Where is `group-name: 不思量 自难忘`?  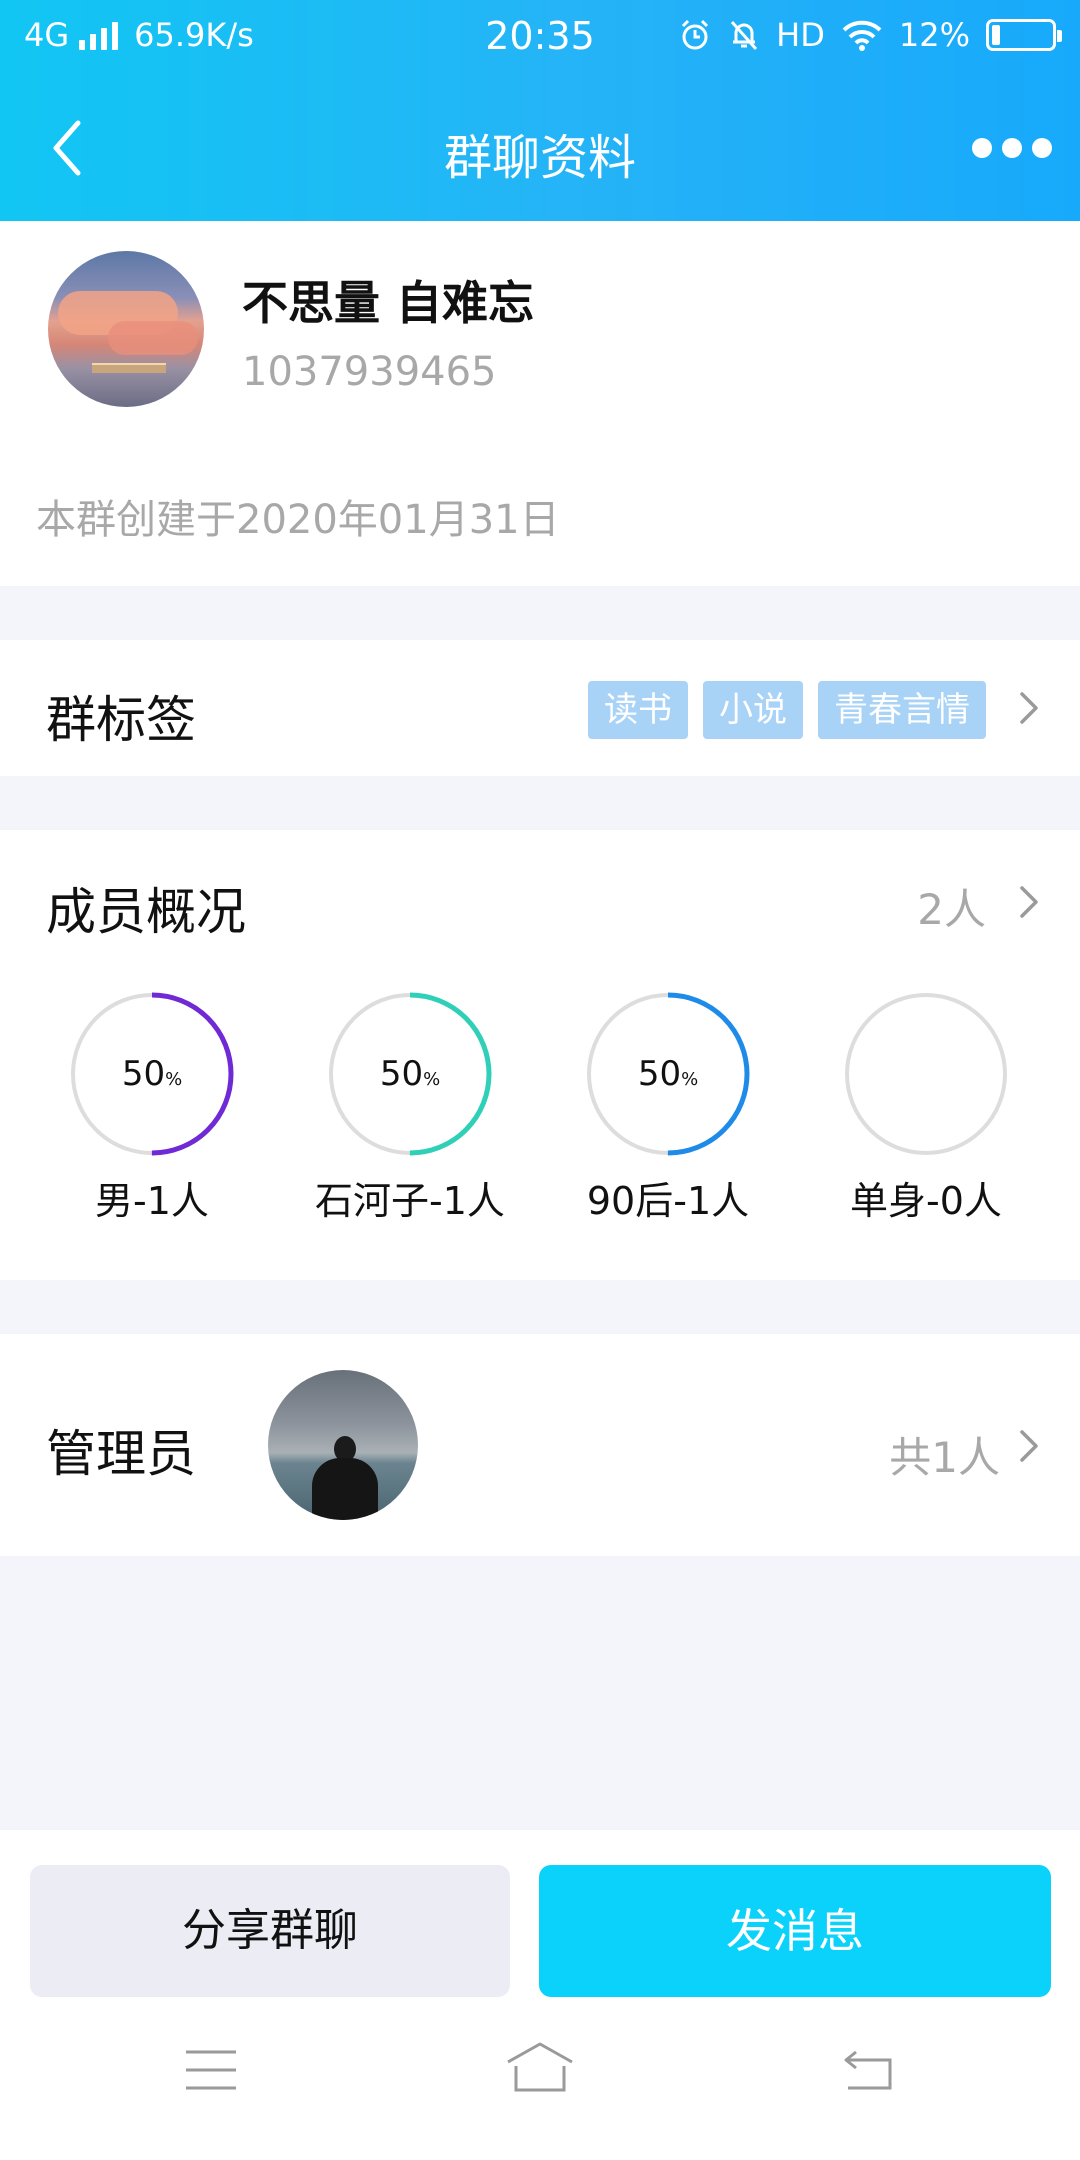
group-name: 不思量 自难忘 is located at coordinates (388, 303).